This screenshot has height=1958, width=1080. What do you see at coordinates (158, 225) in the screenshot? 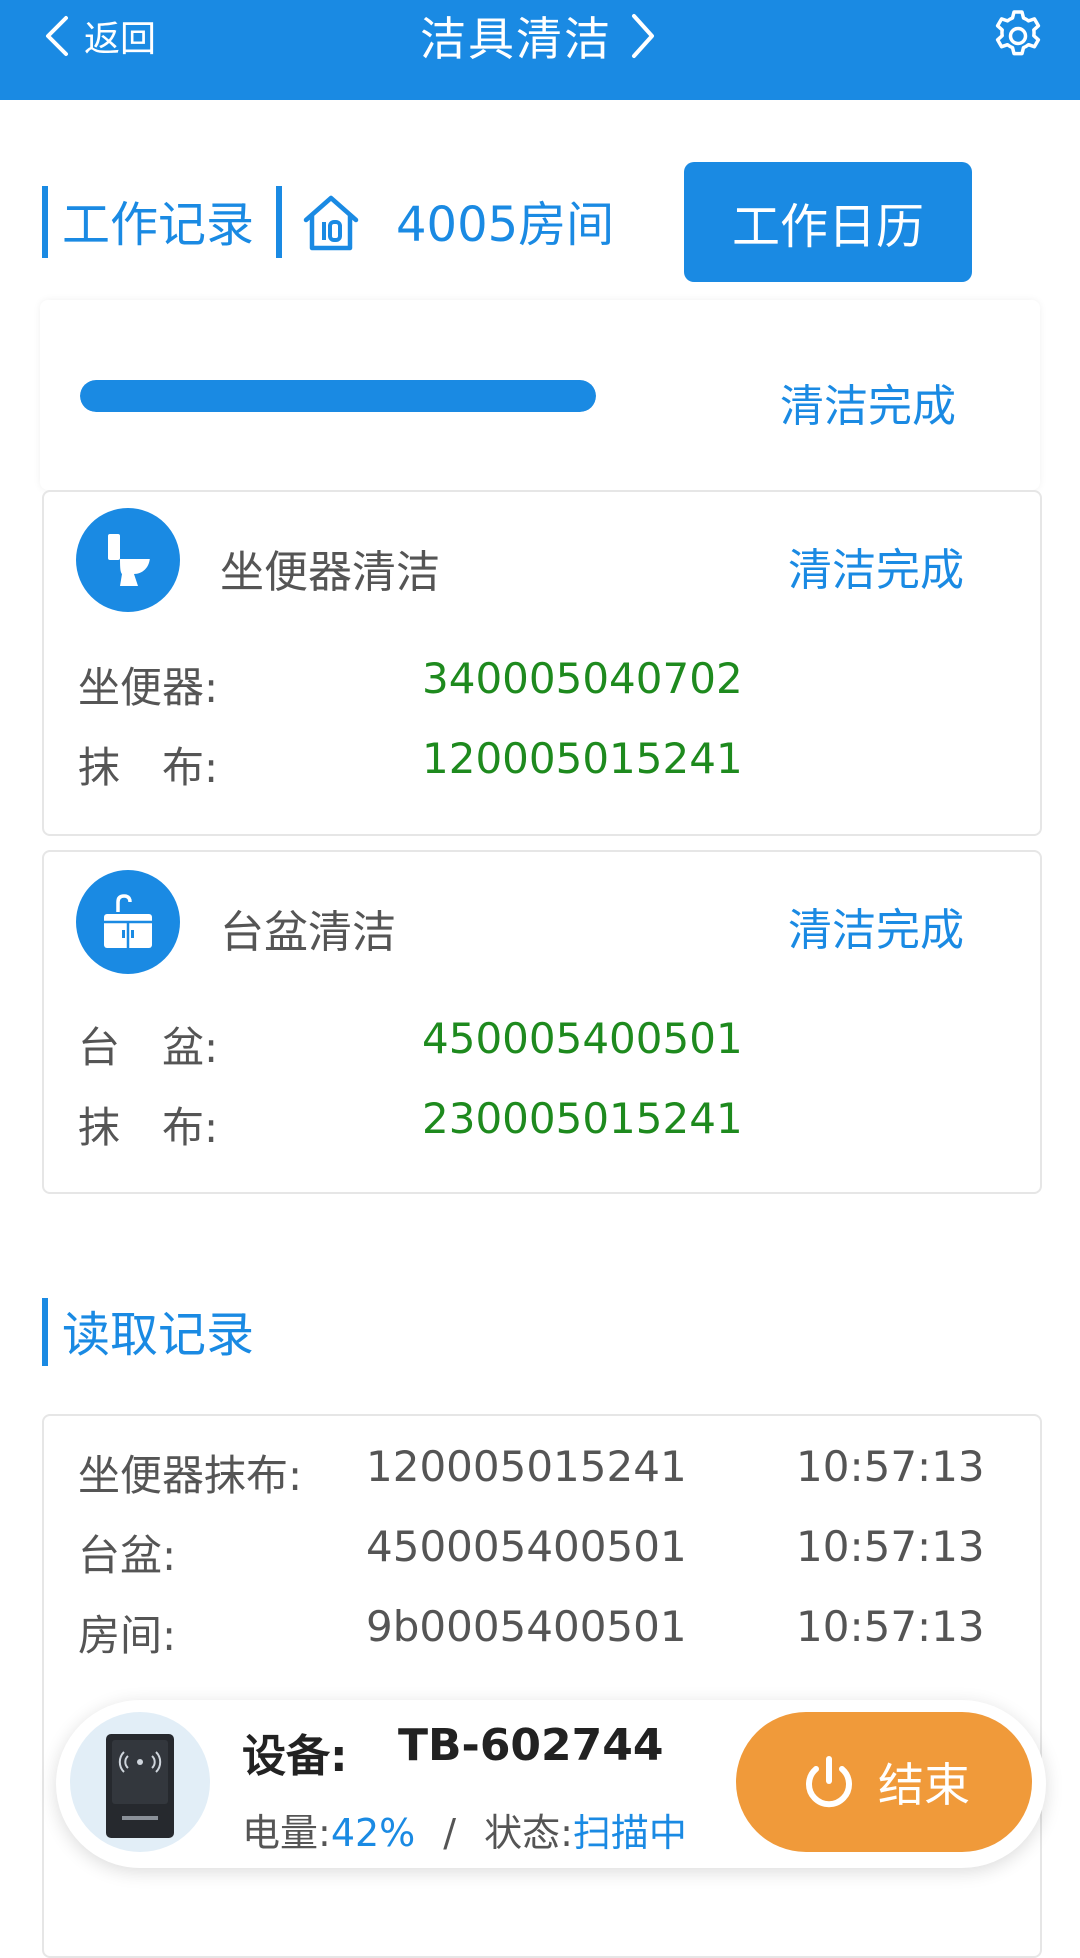
I see `work-record-label: 工作记录` at bounding box center [158, 225].